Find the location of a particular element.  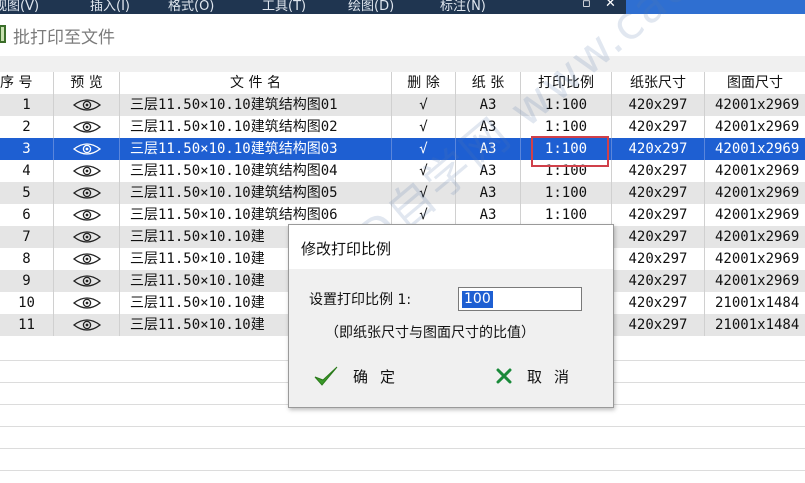

col-header-paper: 纸 张 is located at coordinates (488, 83).